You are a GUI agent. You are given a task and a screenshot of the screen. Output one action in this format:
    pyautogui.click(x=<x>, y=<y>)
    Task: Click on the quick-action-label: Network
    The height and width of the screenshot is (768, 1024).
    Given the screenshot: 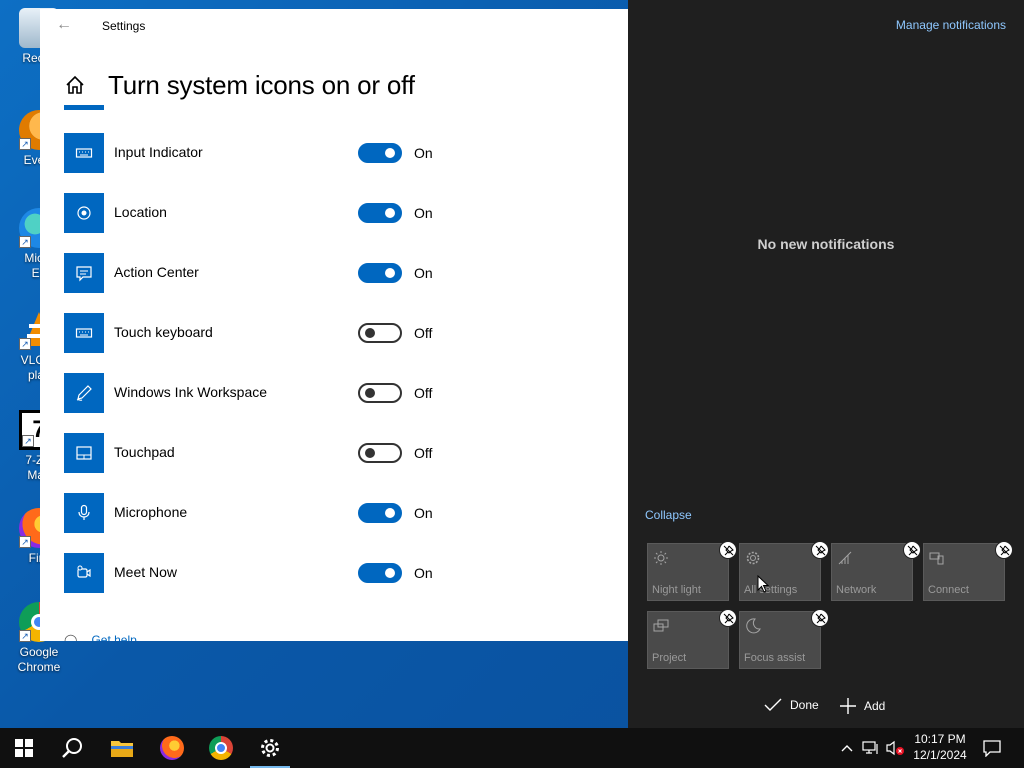 What is the action you would take?
    pyautogui.click(x=856, y=590)
    